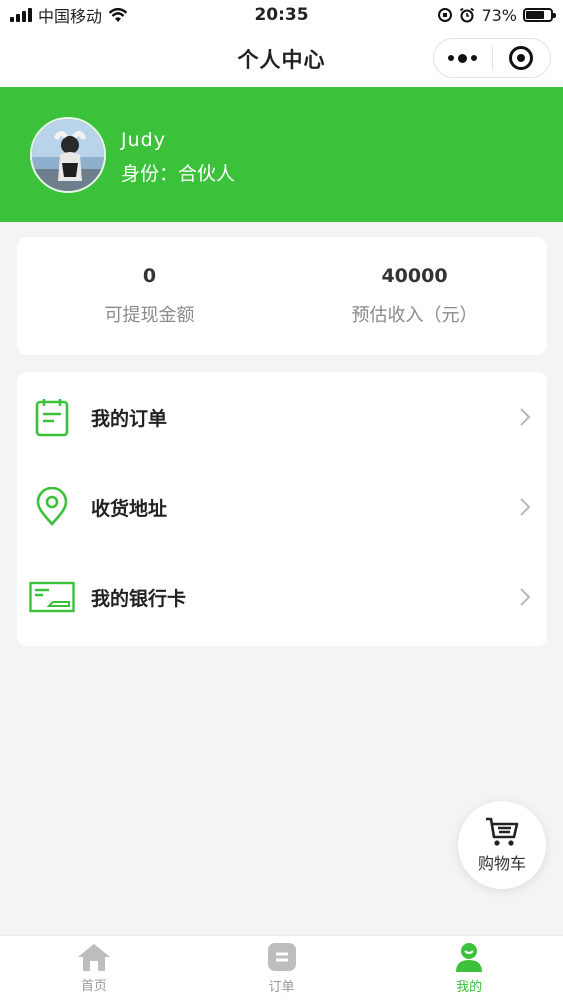 The width and height of the screenshot is (563, 1000). What do you see at coordinates (129, 508) in the screenshot?
I see `menu-label: 收货地址` at bounding box center [129, 508].